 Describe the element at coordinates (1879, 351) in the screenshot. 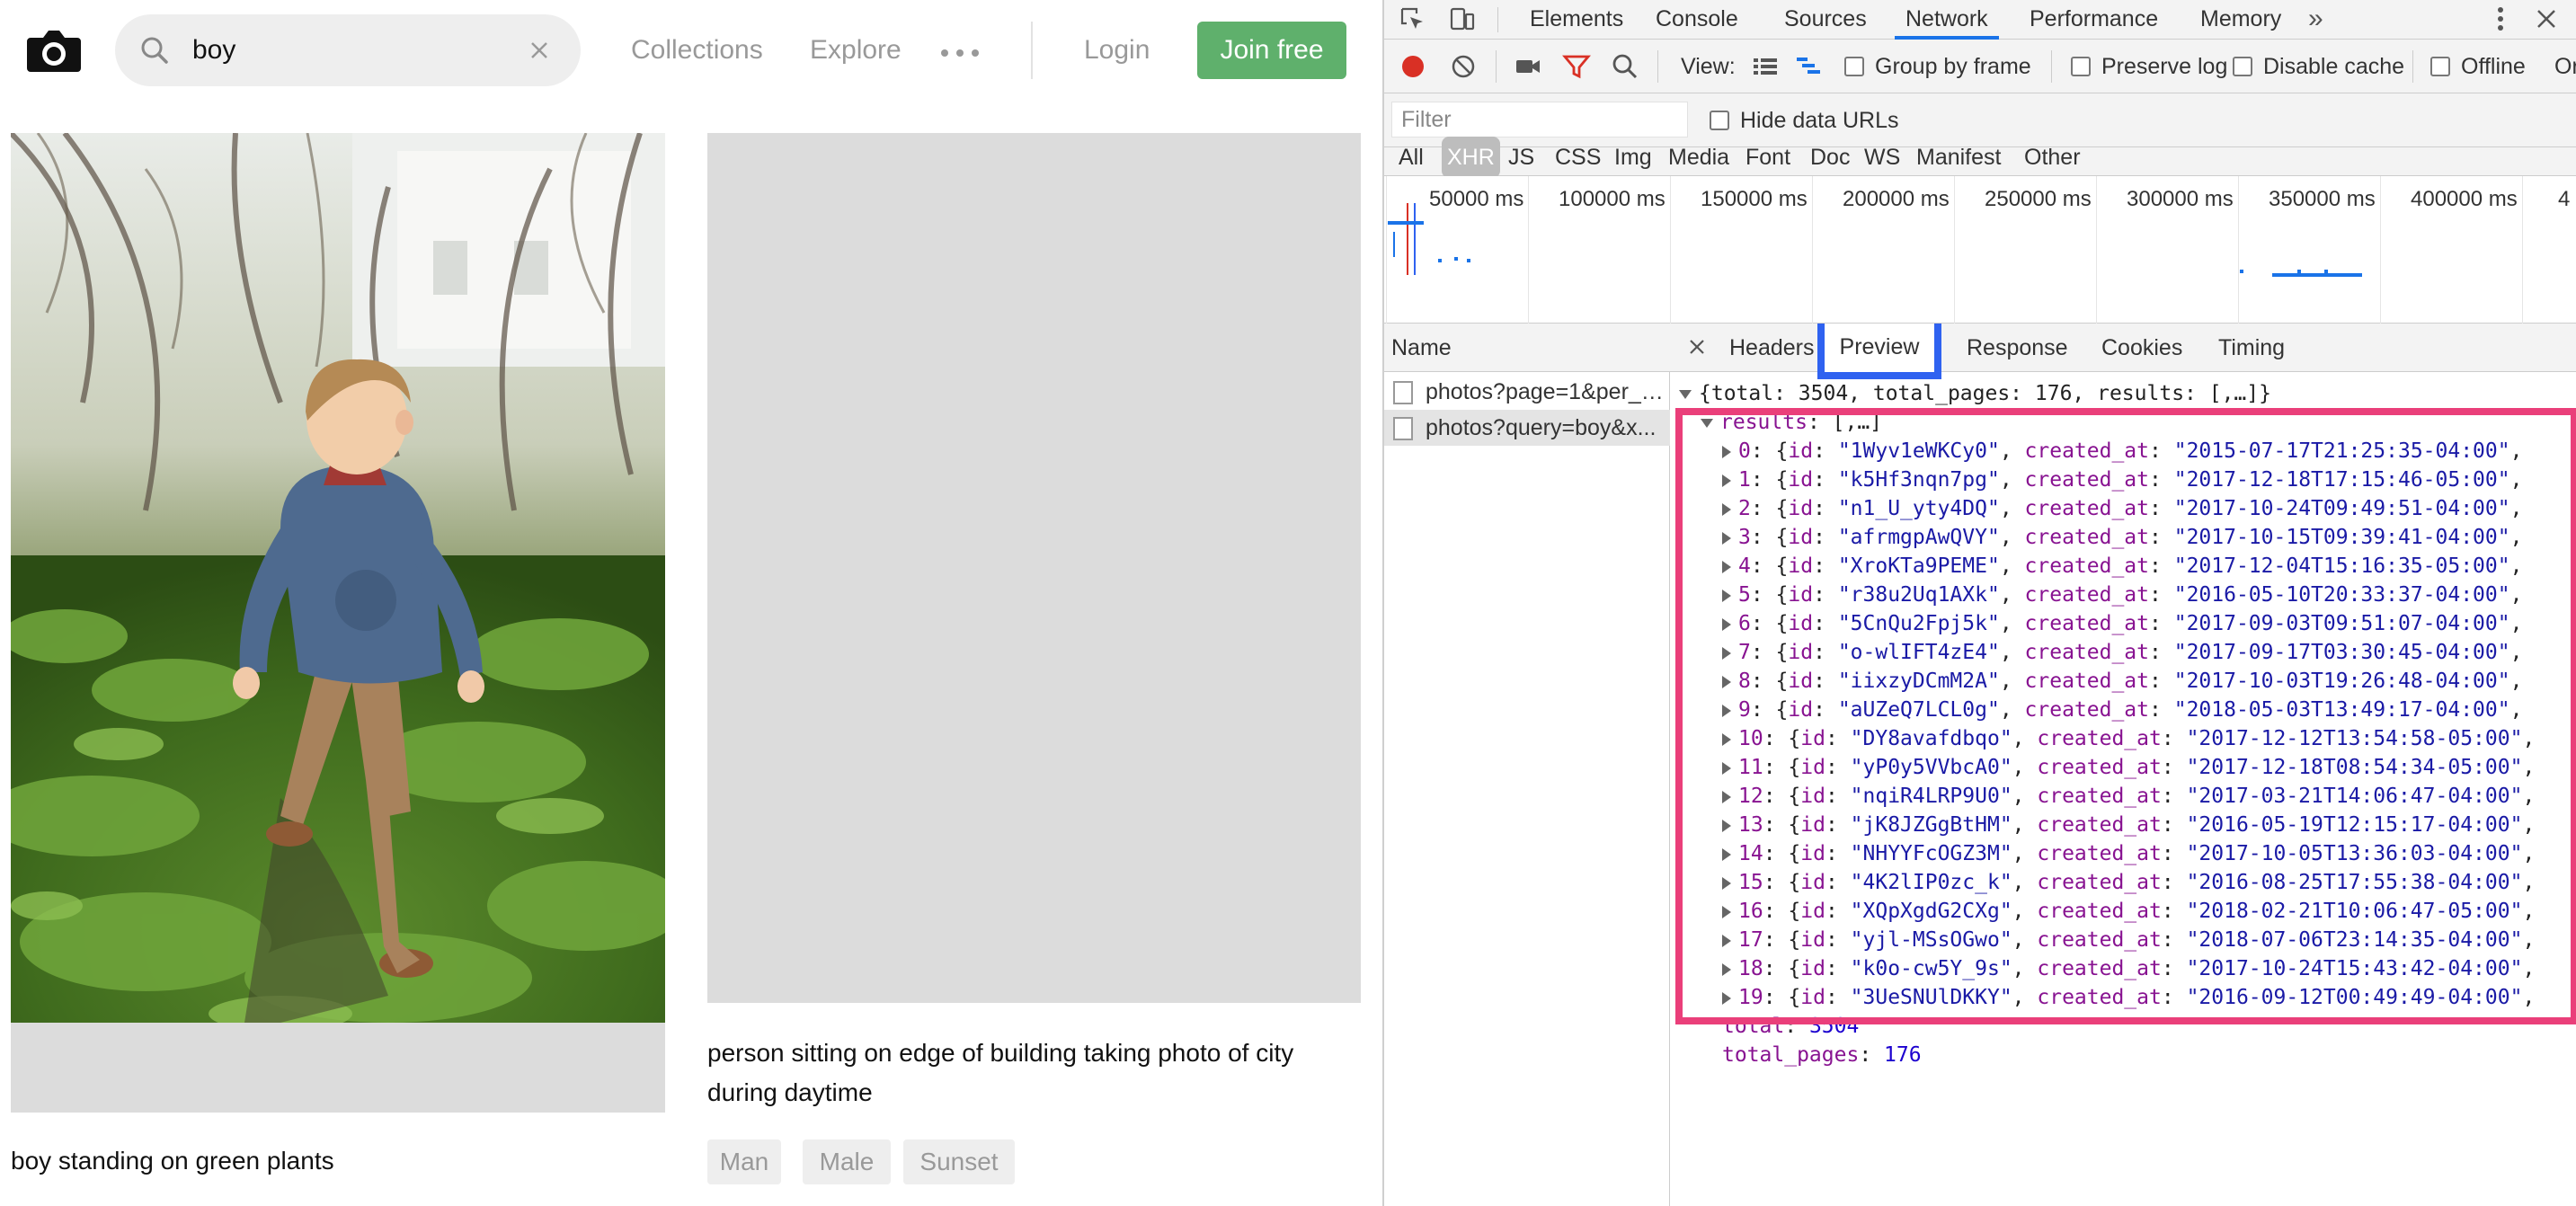

I see `tab-preview: Preview` at that location.